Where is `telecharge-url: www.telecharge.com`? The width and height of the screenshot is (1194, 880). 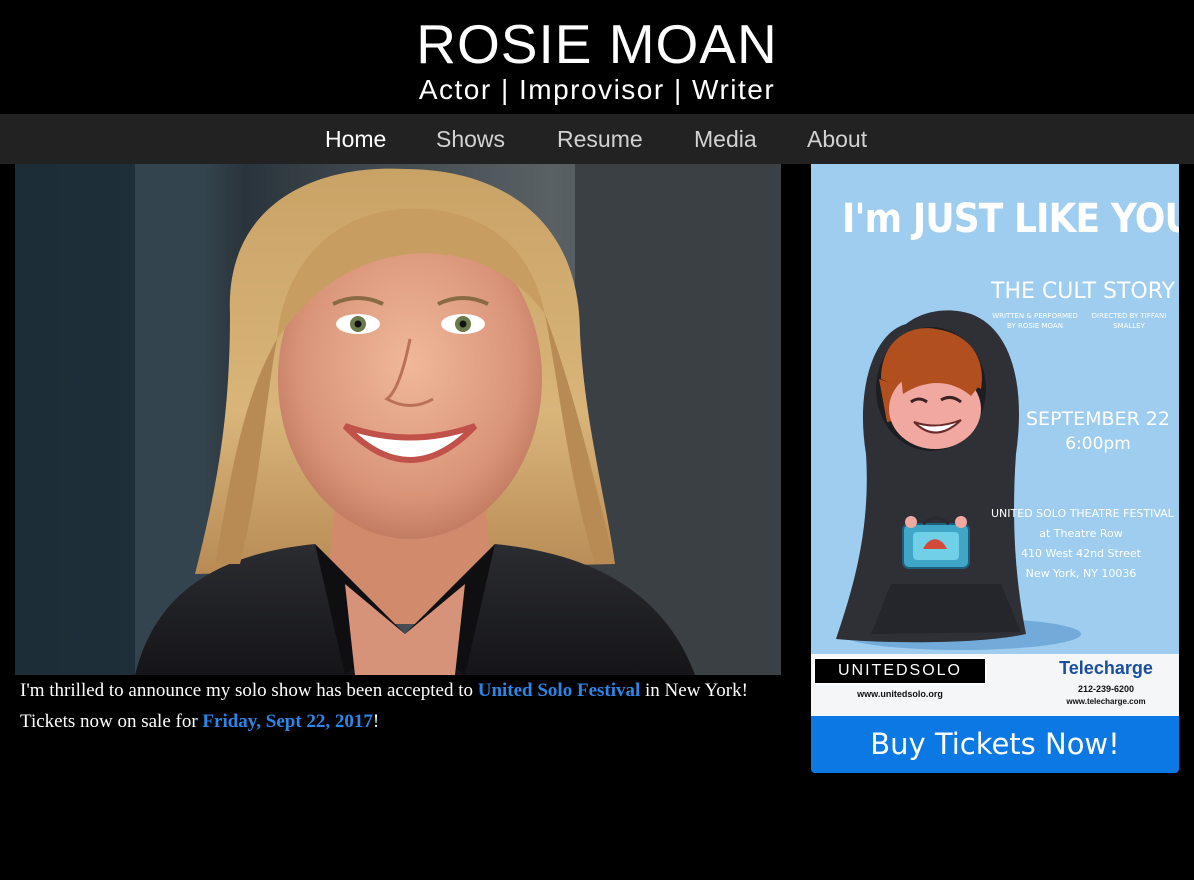 telecharge-url: www.telecharge.com is located at coordinates (1106, 701).